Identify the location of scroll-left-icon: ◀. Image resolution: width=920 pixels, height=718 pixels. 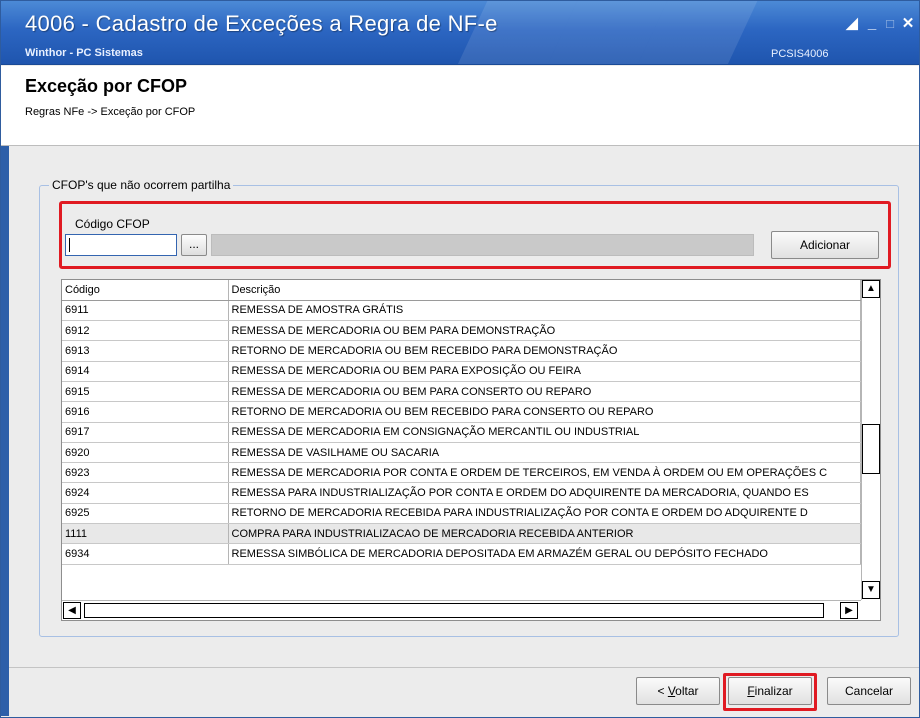
(72, 610).